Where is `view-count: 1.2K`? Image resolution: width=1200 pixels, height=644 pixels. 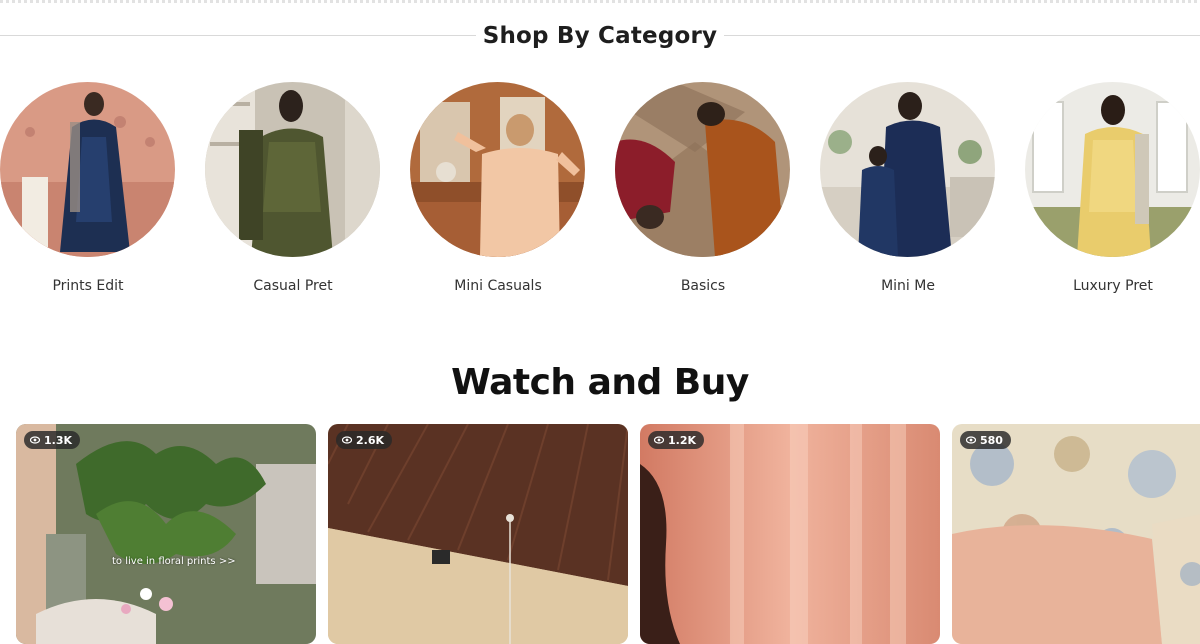 view-count: 1.2K is located at coordinates (682, 440).